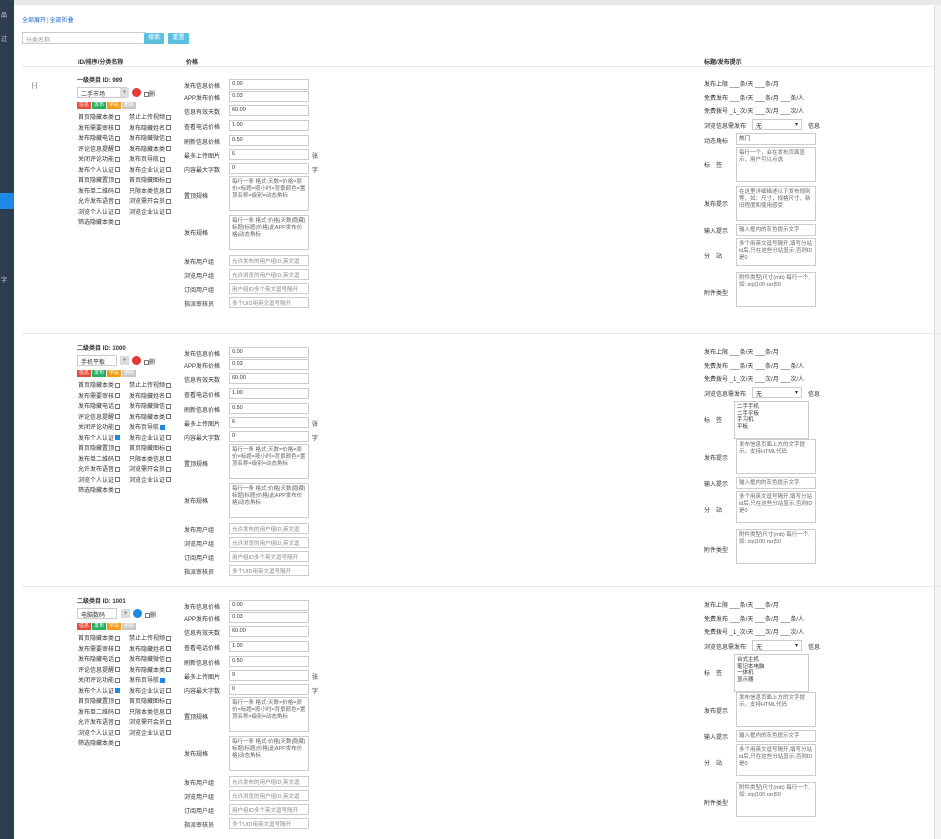 The image size is (941, 839). Describe the element at coordinates (776, 760) in the screenshot. I see `site-textarea: 多个用英文逗号隔开,填写分站id后,只在这些分站显示,否则ID是0` at that location.